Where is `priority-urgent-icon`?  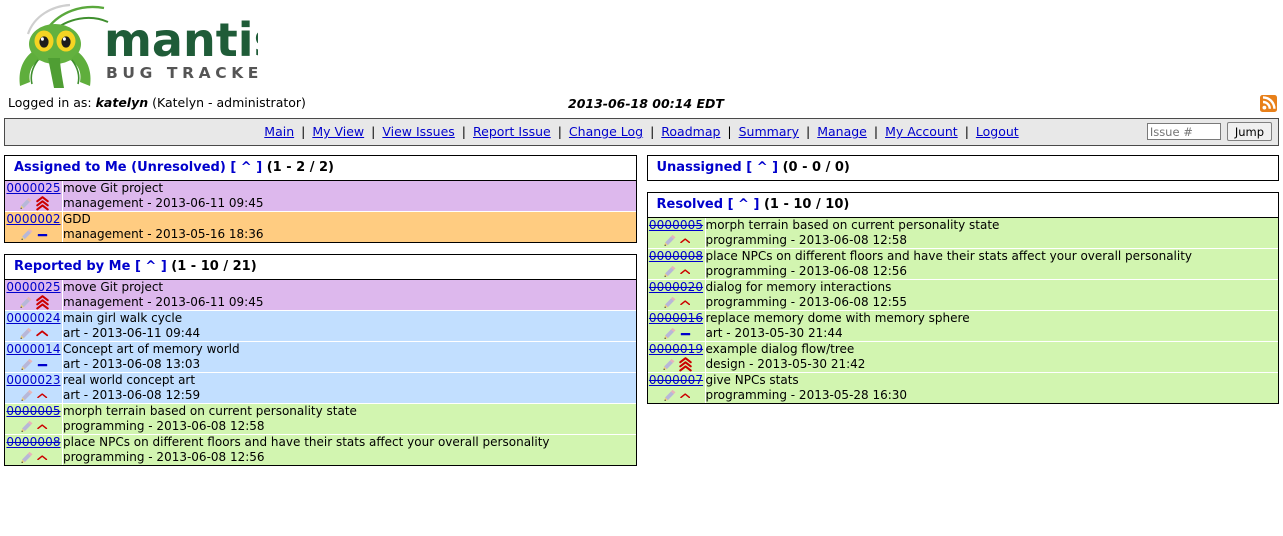 priority-urgent-icon is located at coordinates (42, 203).